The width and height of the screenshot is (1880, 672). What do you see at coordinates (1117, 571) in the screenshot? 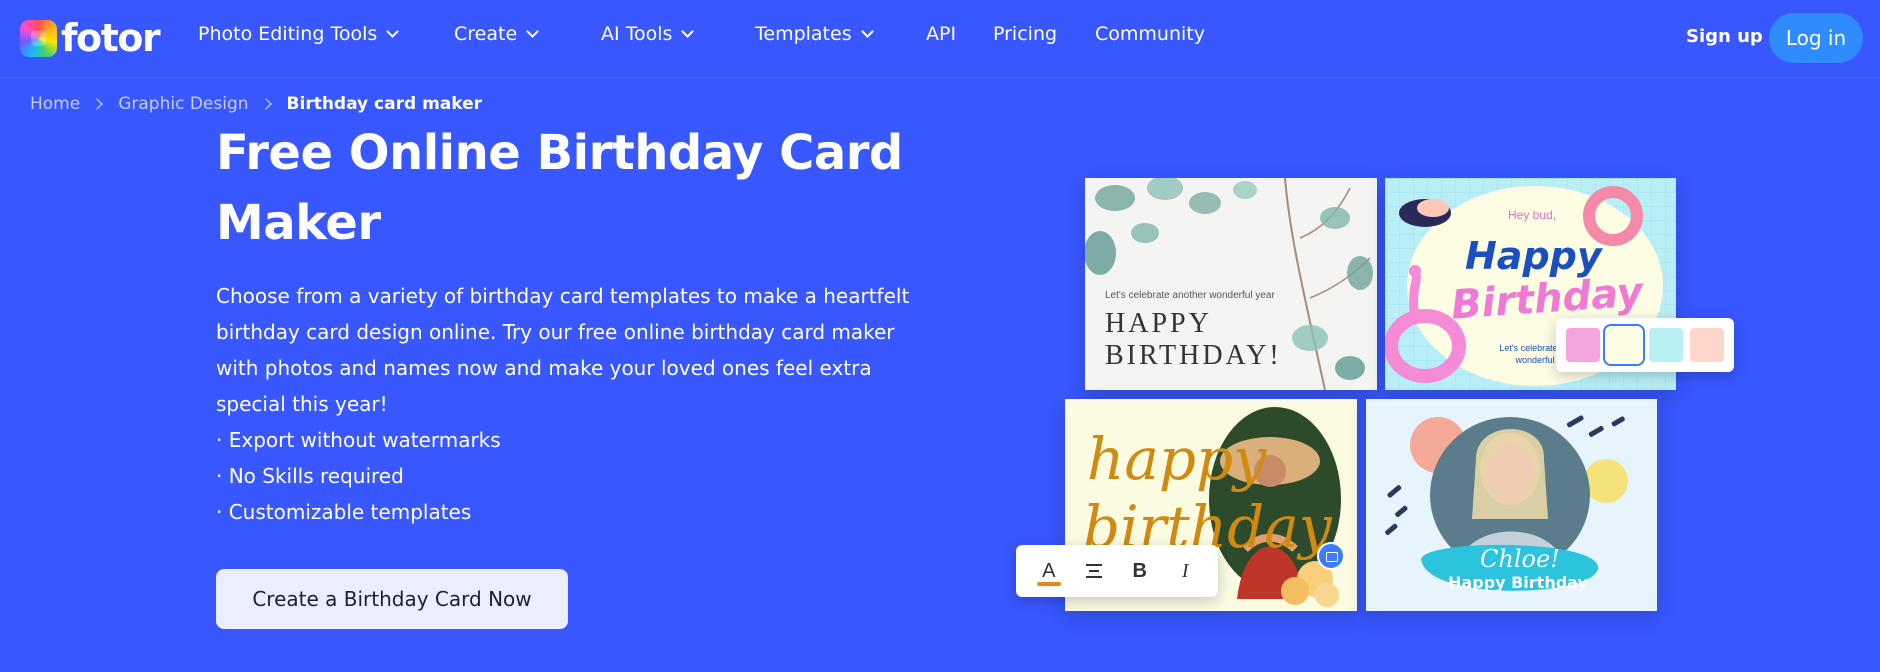
I see `text-format-toolbar: A B I` at bounding box center [1117, 571].